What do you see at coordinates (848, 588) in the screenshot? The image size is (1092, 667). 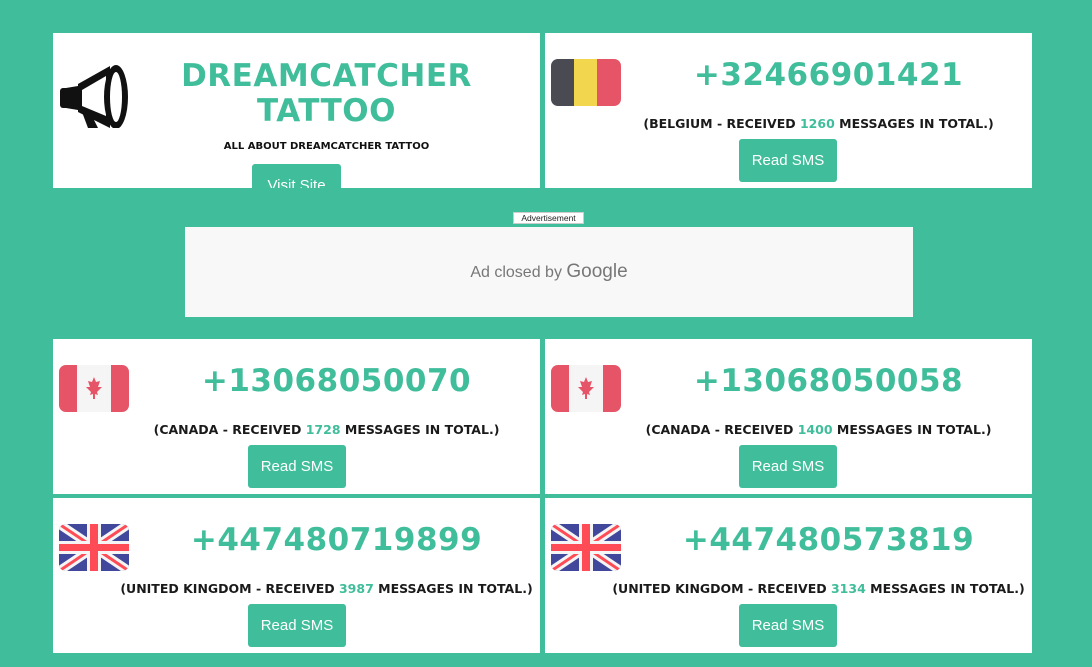 I see `message-count: 3134` at bounding box center [848, 588].